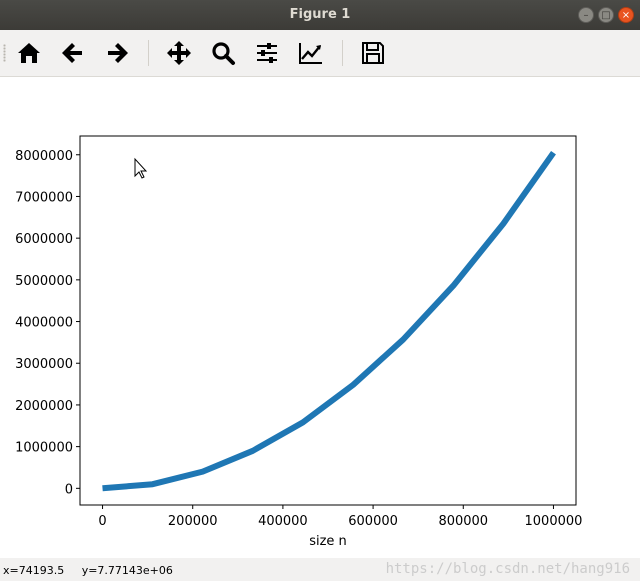  I want to click on home-icon, so click(29, 53).